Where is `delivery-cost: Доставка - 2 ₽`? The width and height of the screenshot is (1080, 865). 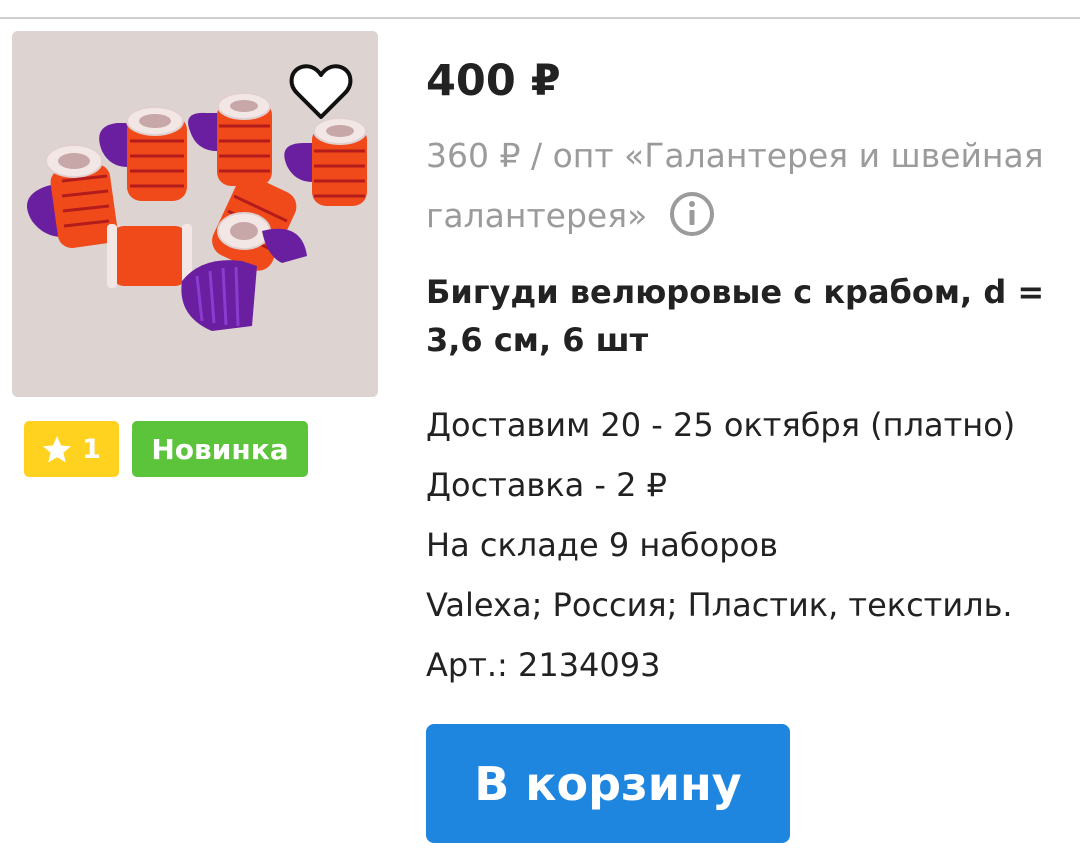 delivery-cost: Доставка - 2 ₽ is located at coordinates (546, 485).